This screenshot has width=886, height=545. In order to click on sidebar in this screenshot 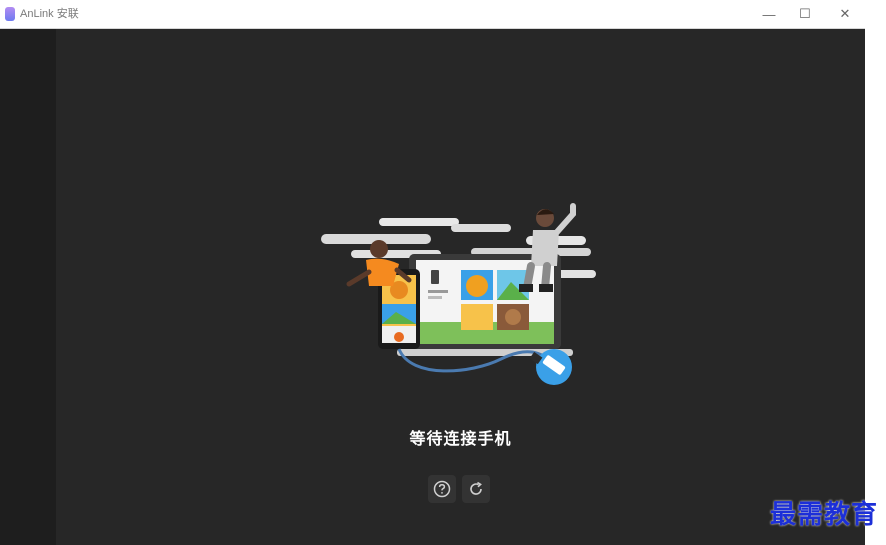, I will do `click(28, 287)`.